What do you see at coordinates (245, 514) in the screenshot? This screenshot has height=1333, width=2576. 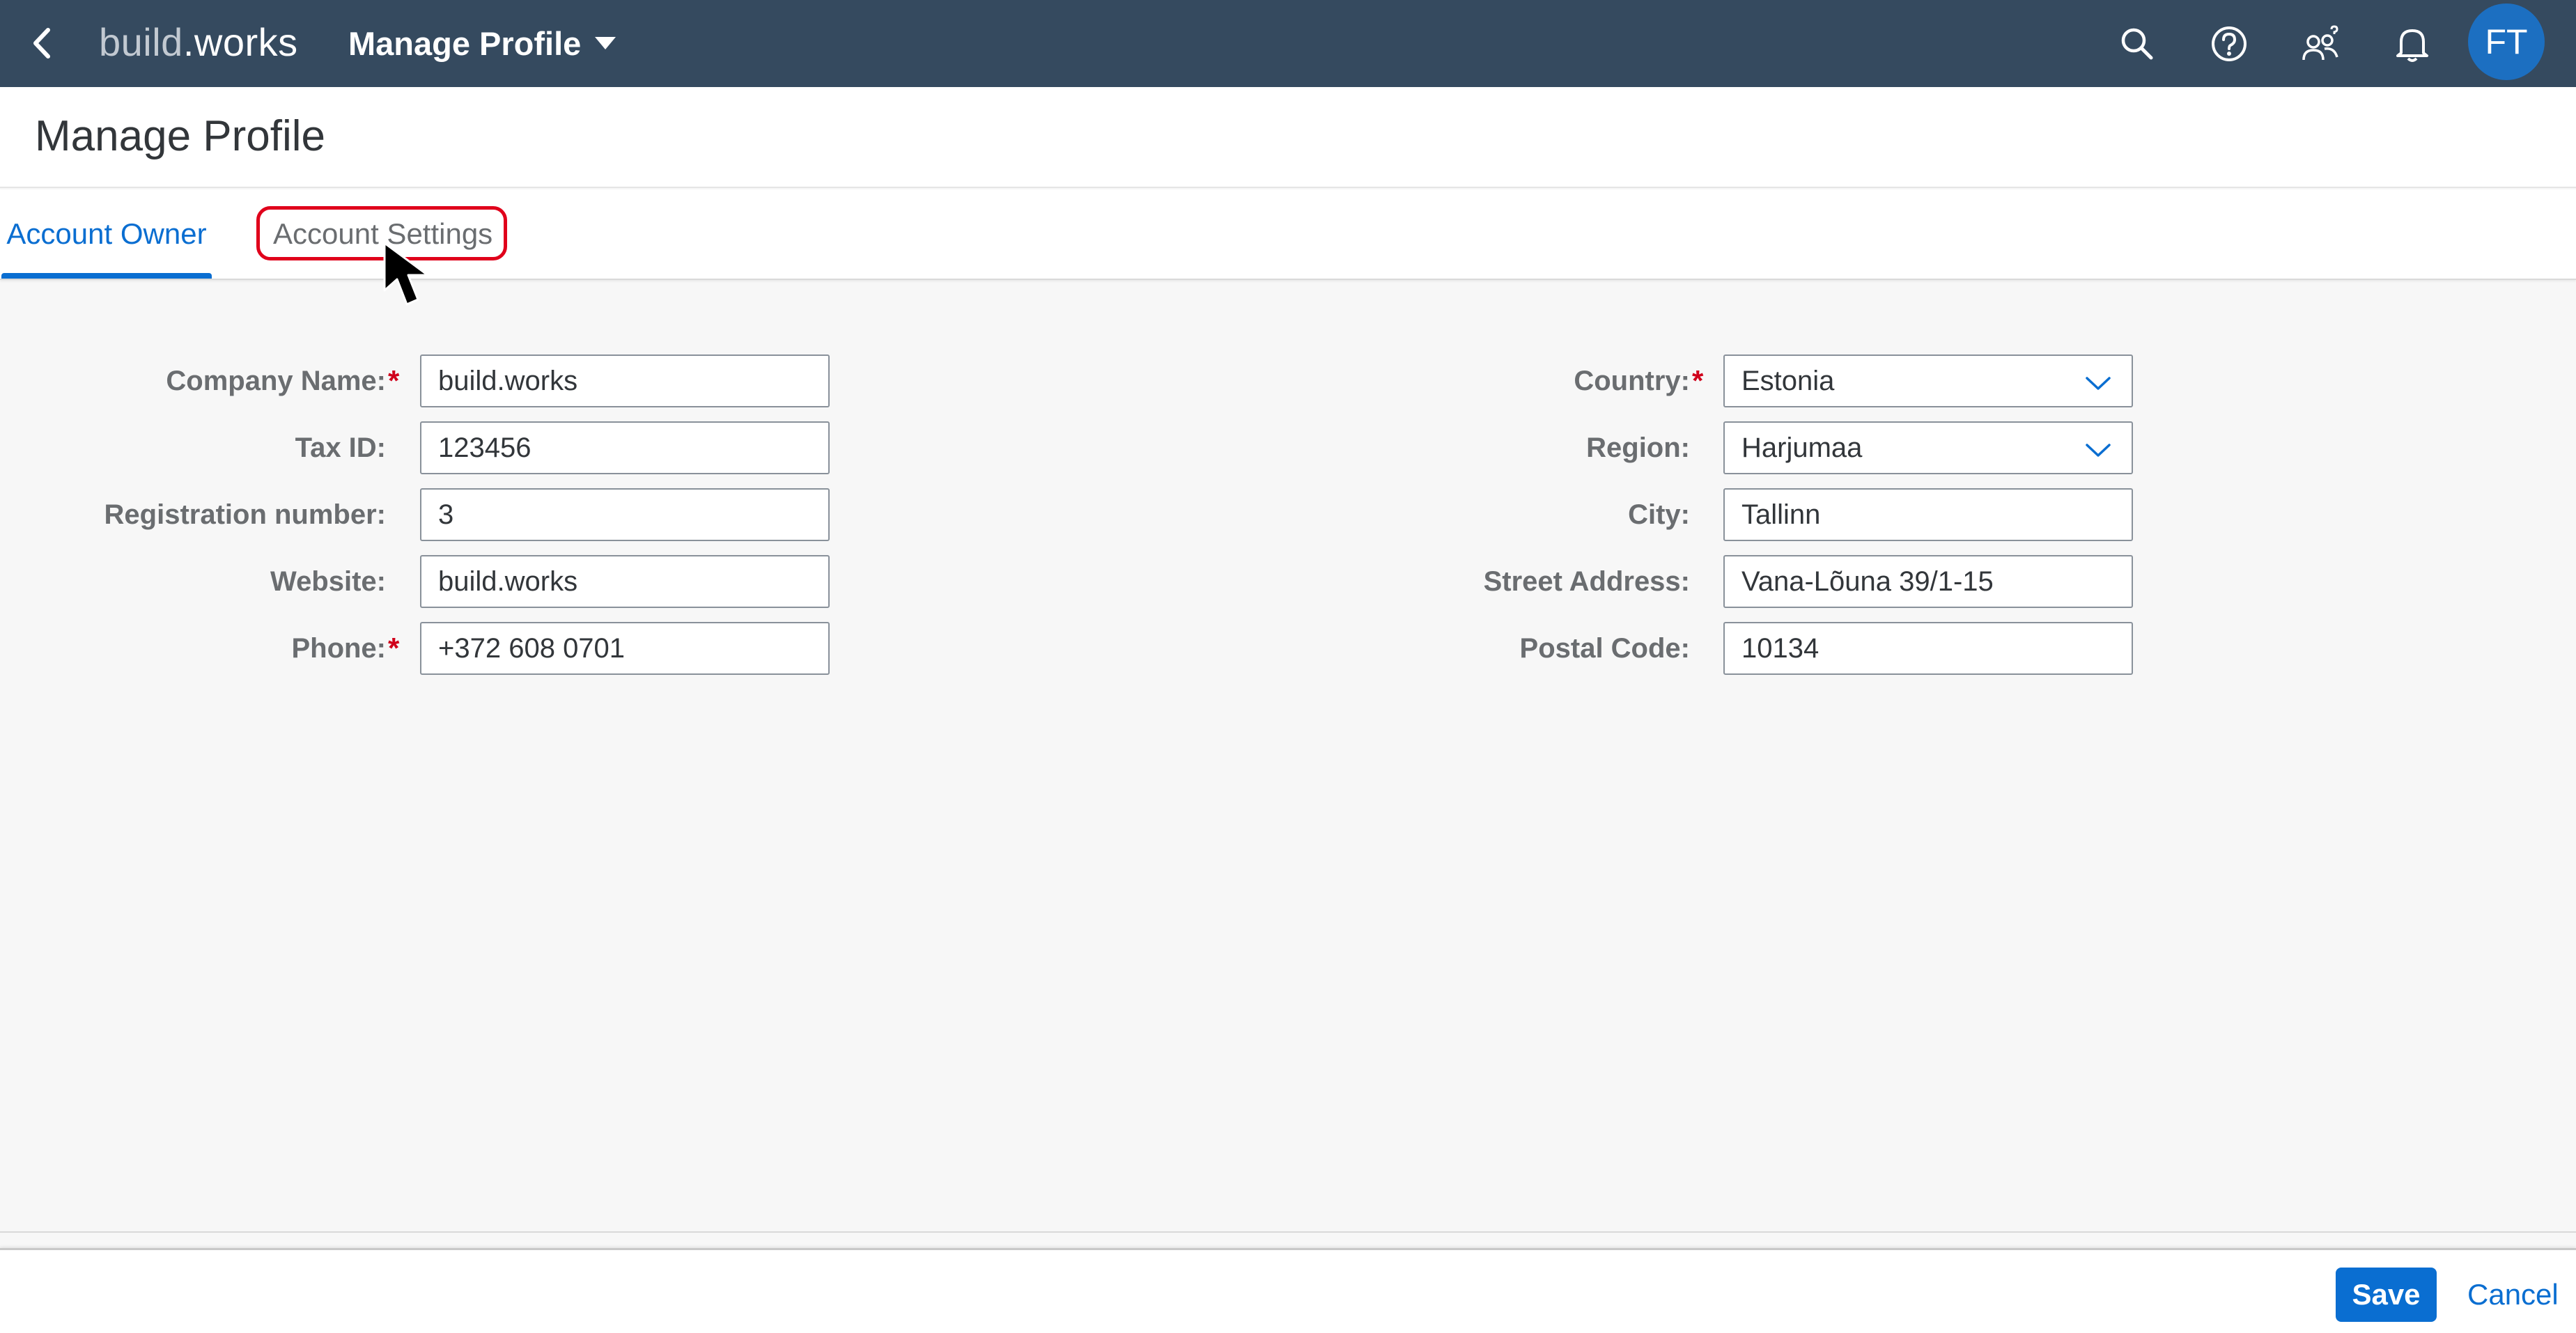 I see `label-registration-number: Registration number:` at bounding box center [245, 514].